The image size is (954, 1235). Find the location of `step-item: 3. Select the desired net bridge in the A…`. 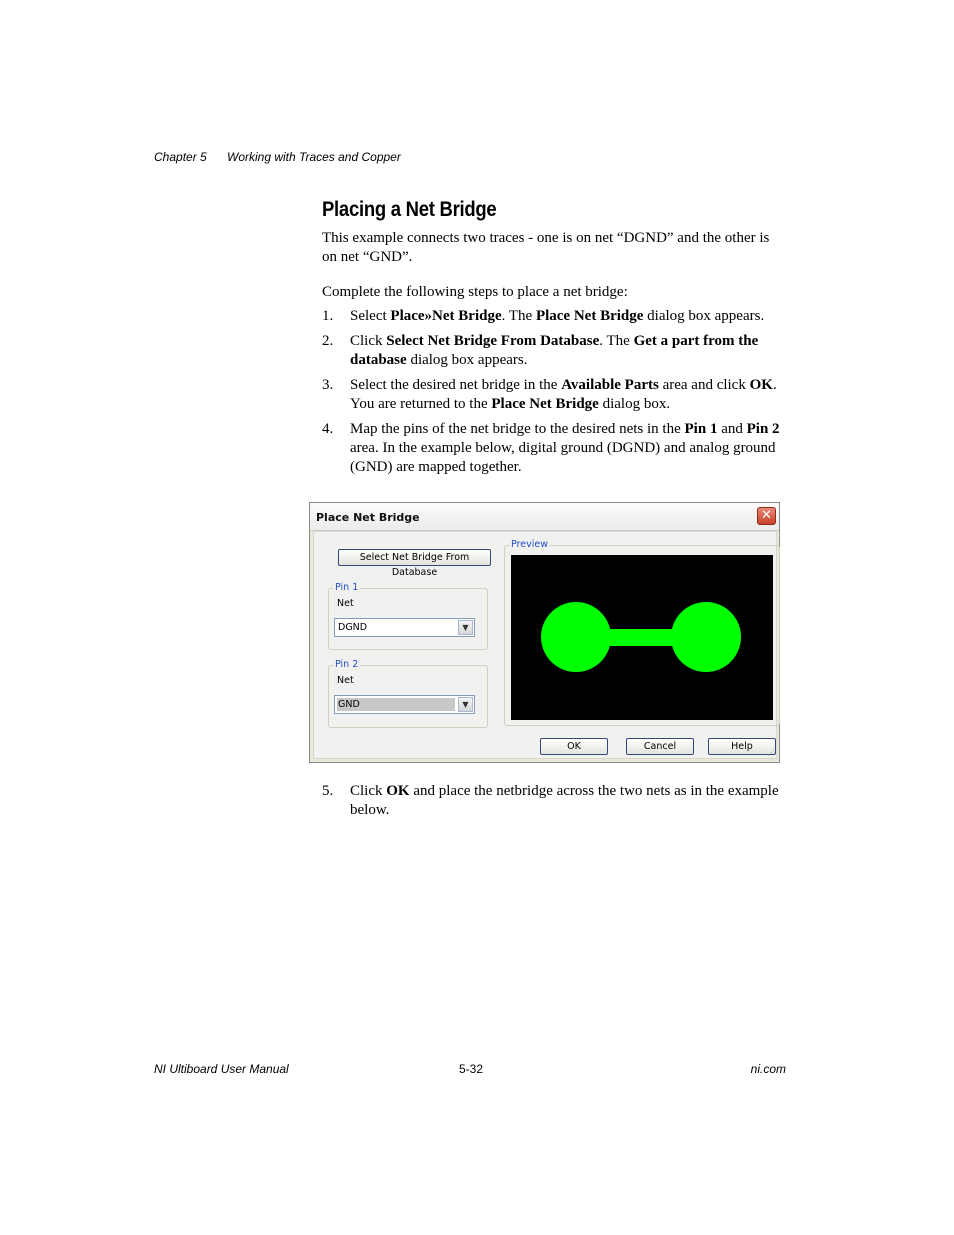

step-item: 3. Select the desired net bridge in the A… is located at coordinates (553, 395).